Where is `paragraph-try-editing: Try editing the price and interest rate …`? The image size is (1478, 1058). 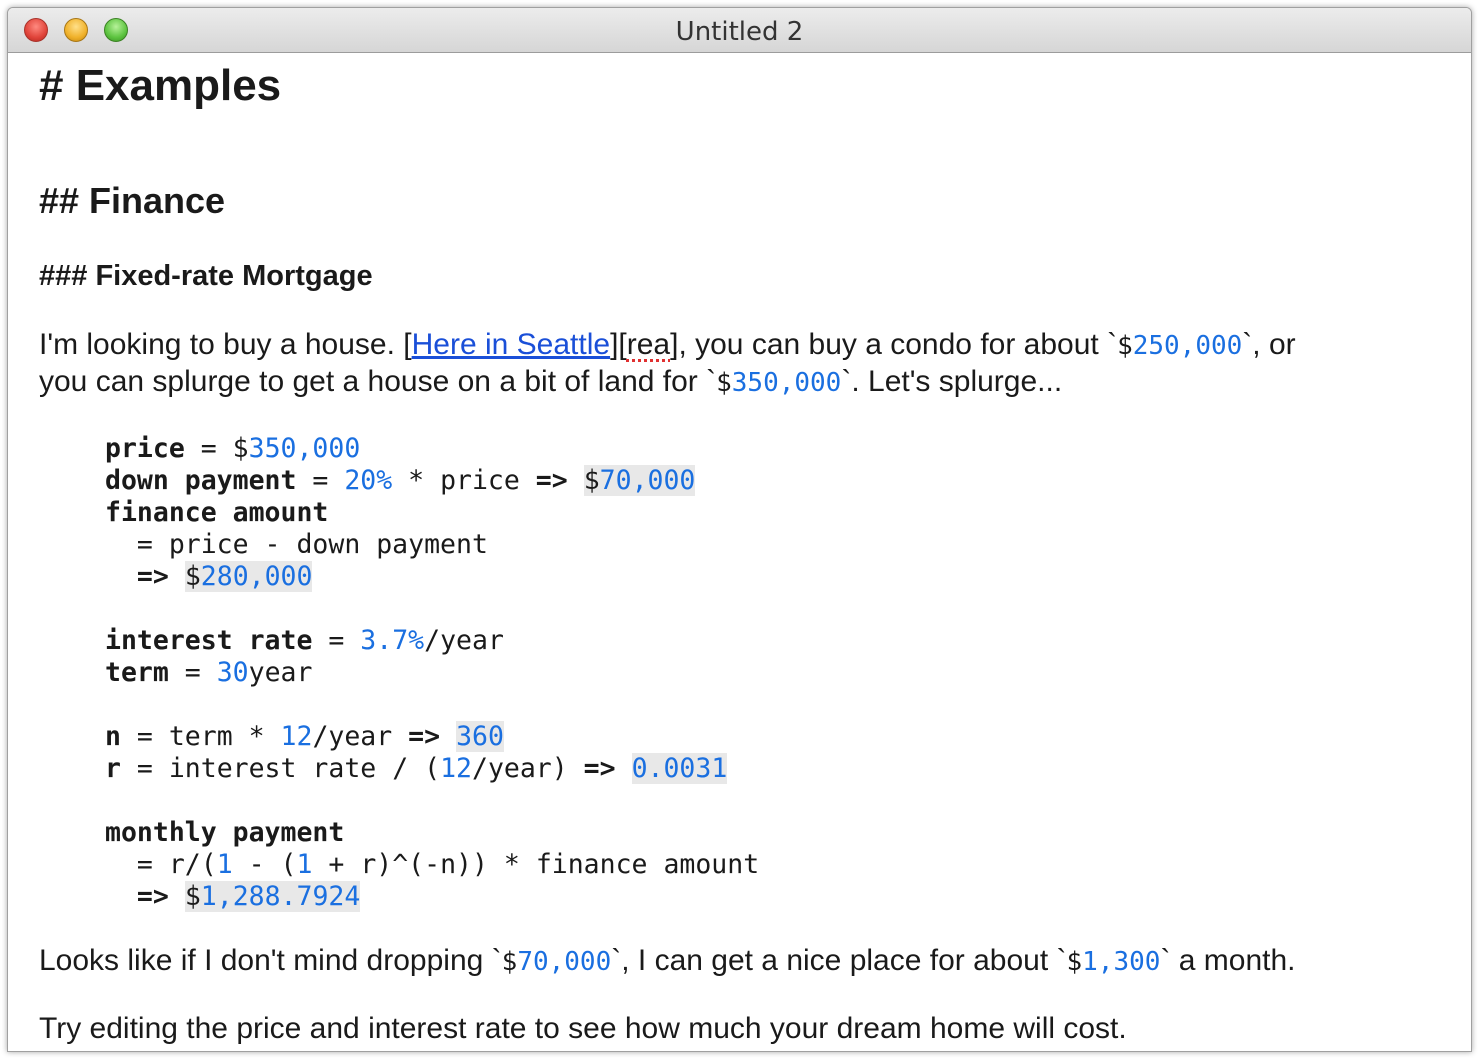
paragraph-try-editing: Try editing the price and interest rate … is located at coordinates (583, 1029).